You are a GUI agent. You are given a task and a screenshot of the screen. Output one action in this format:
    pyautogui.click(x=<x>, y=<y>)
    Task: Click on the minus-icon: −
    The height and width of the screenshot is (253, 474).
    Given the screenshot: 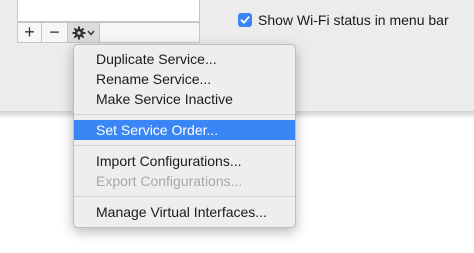 What is the action you would take?
    pyautogui.click(x=54, y=32)
    